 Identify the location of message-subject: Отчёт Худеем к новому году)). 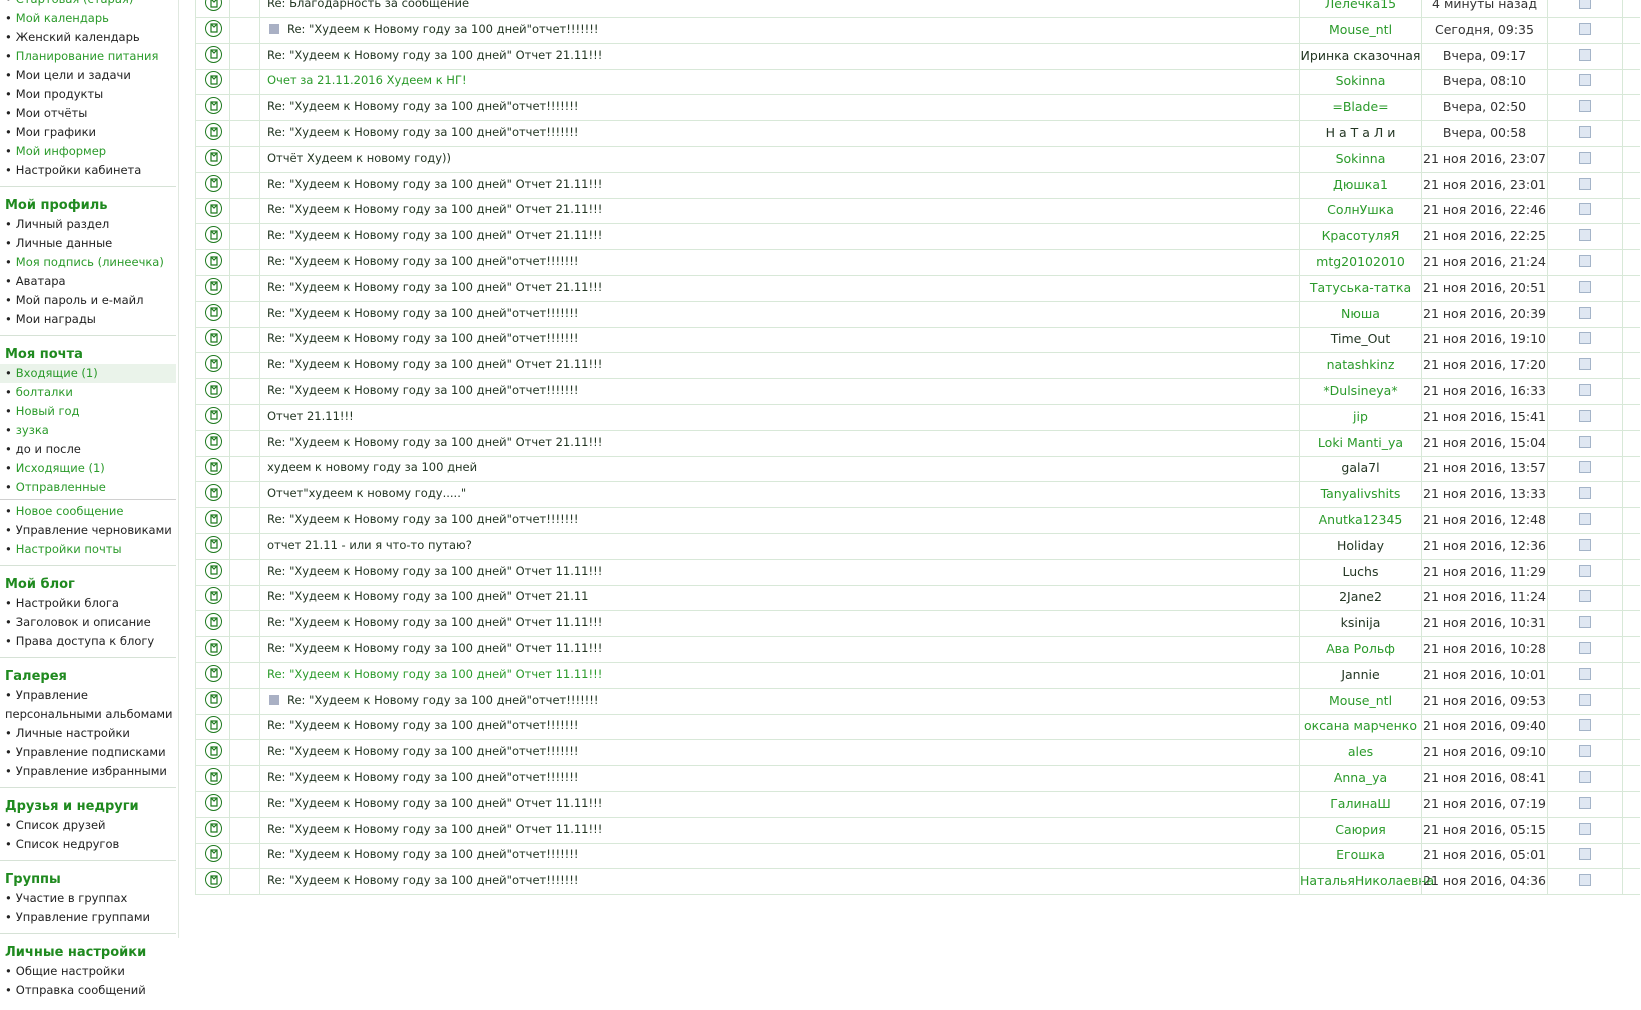
(779, 158).